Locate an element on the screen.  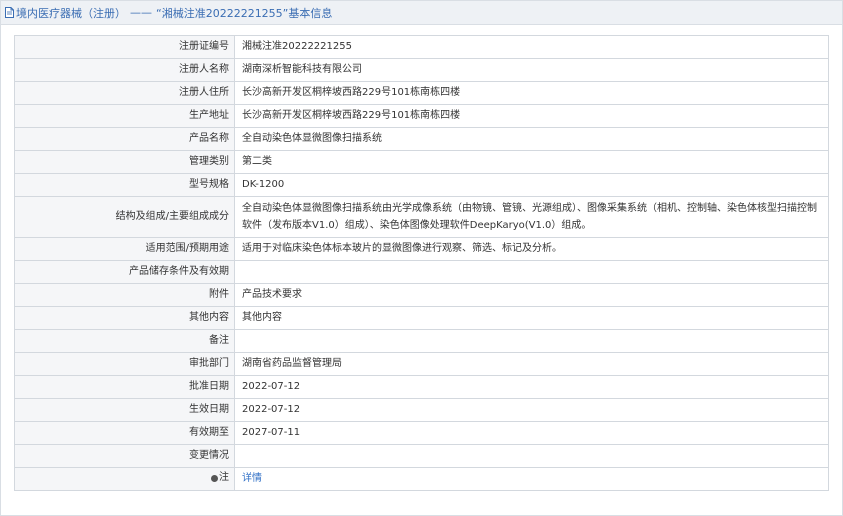
note-label: 注 is located at coordinates (220, 478).